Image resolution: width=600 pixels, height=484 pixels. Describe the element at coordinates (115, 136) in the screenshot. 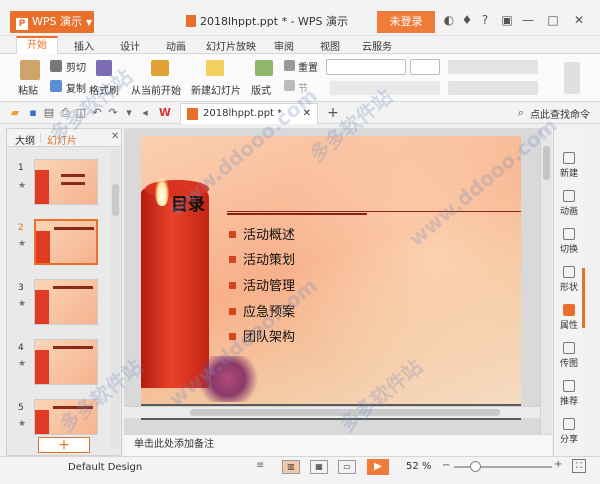

I see `close-panel-icon: ✕` at that location.